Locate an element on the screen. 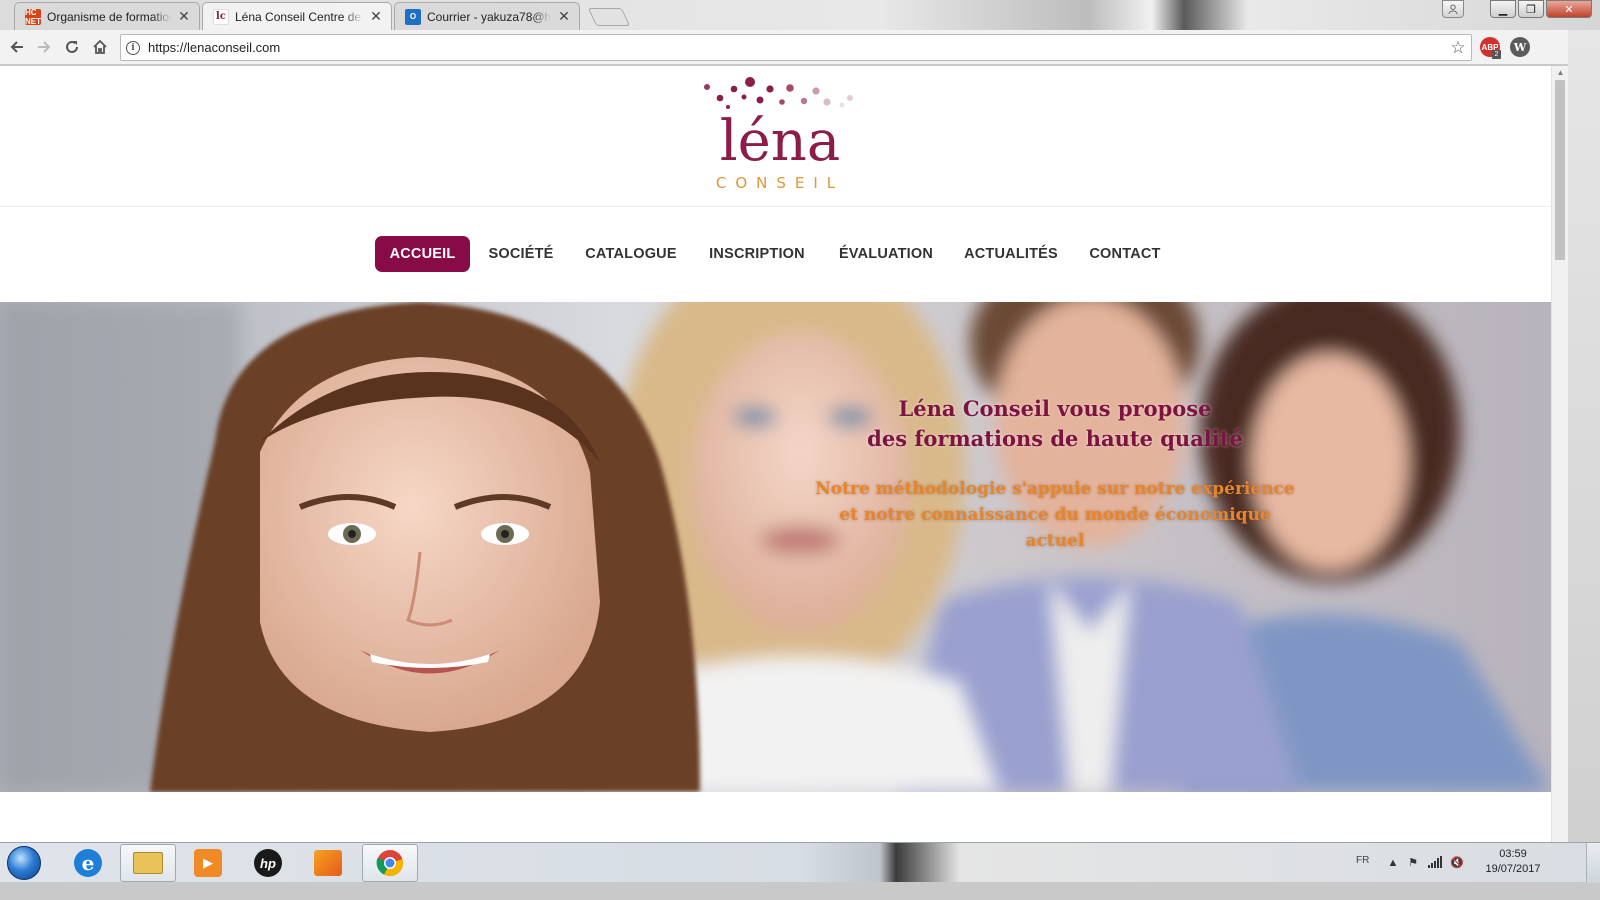  taskbar-chrome is located at coordinates (390, 863).